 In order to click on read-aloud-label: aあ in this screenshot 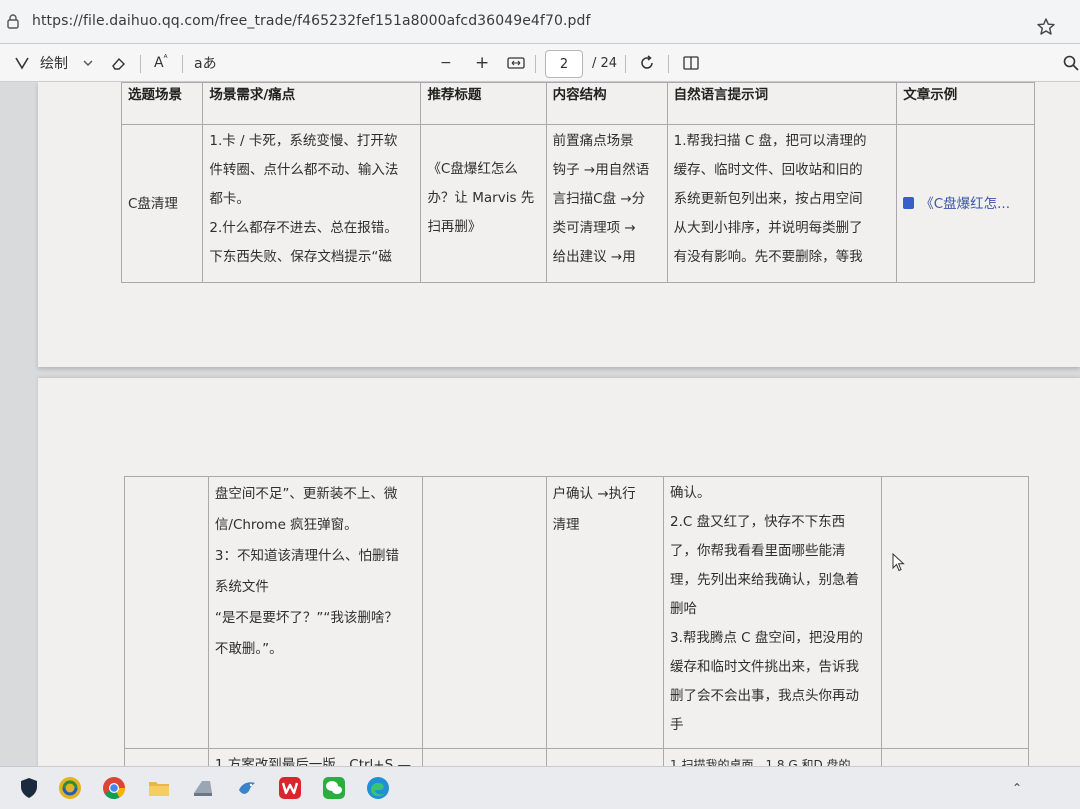, I will do `click(205, 64)`.